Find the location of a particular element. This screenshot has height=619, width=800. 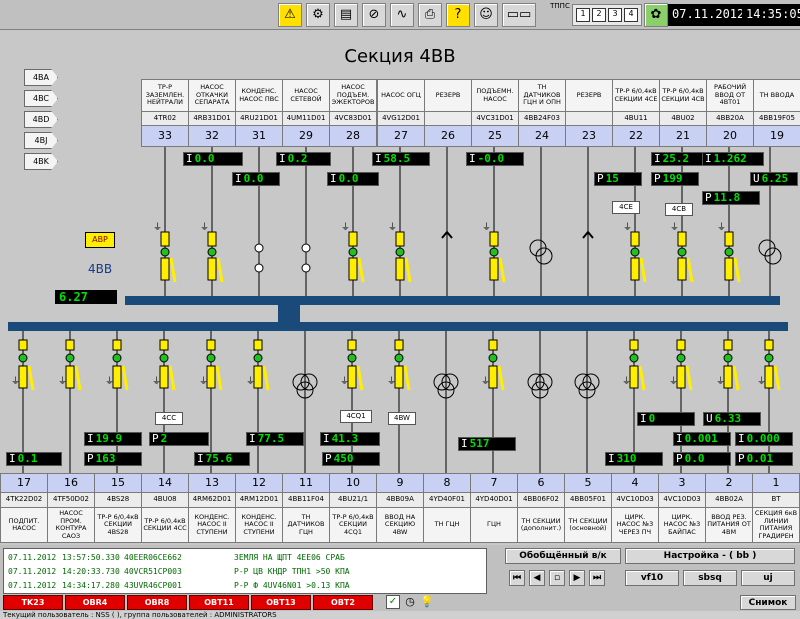

vf10-button: vf10 is located at coordinates (652, 578).